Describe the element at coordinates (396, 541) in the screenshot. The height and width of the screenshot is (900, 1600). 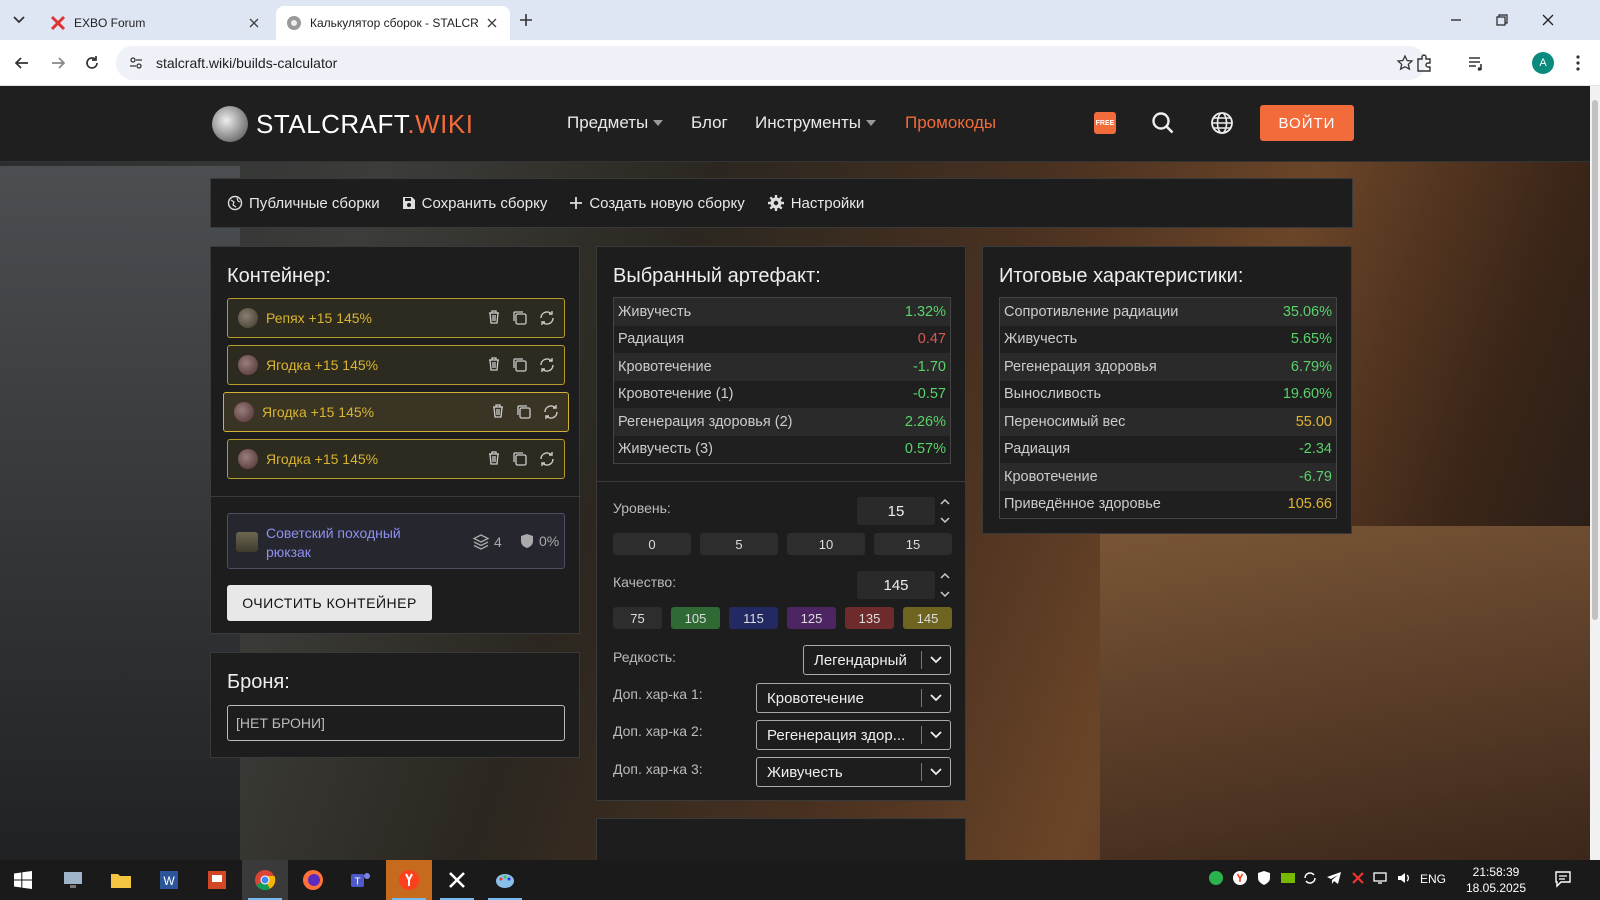
I see `backpack-slot: Советский походный рюкзак 4 0%` at that location.